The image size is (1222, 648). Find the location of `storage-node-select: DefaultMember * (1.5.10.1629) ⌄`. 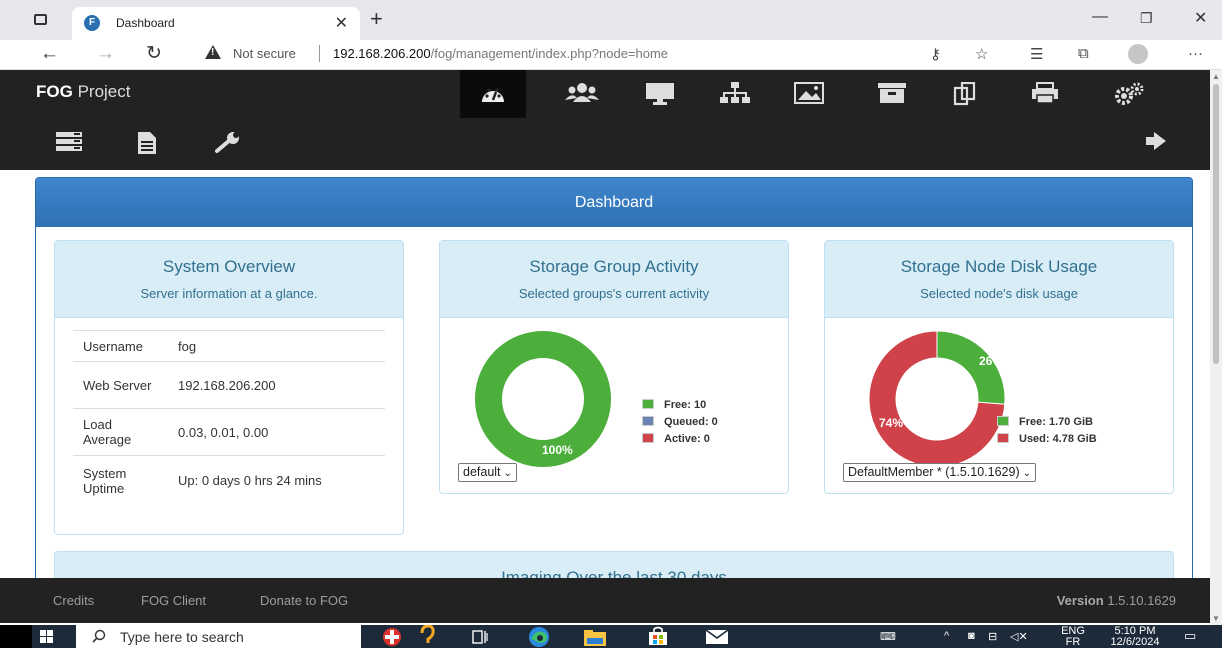

storage-node-select: DefaultMember * (1.5.10.1629) ⌄ is located at coordinates (940, 472).